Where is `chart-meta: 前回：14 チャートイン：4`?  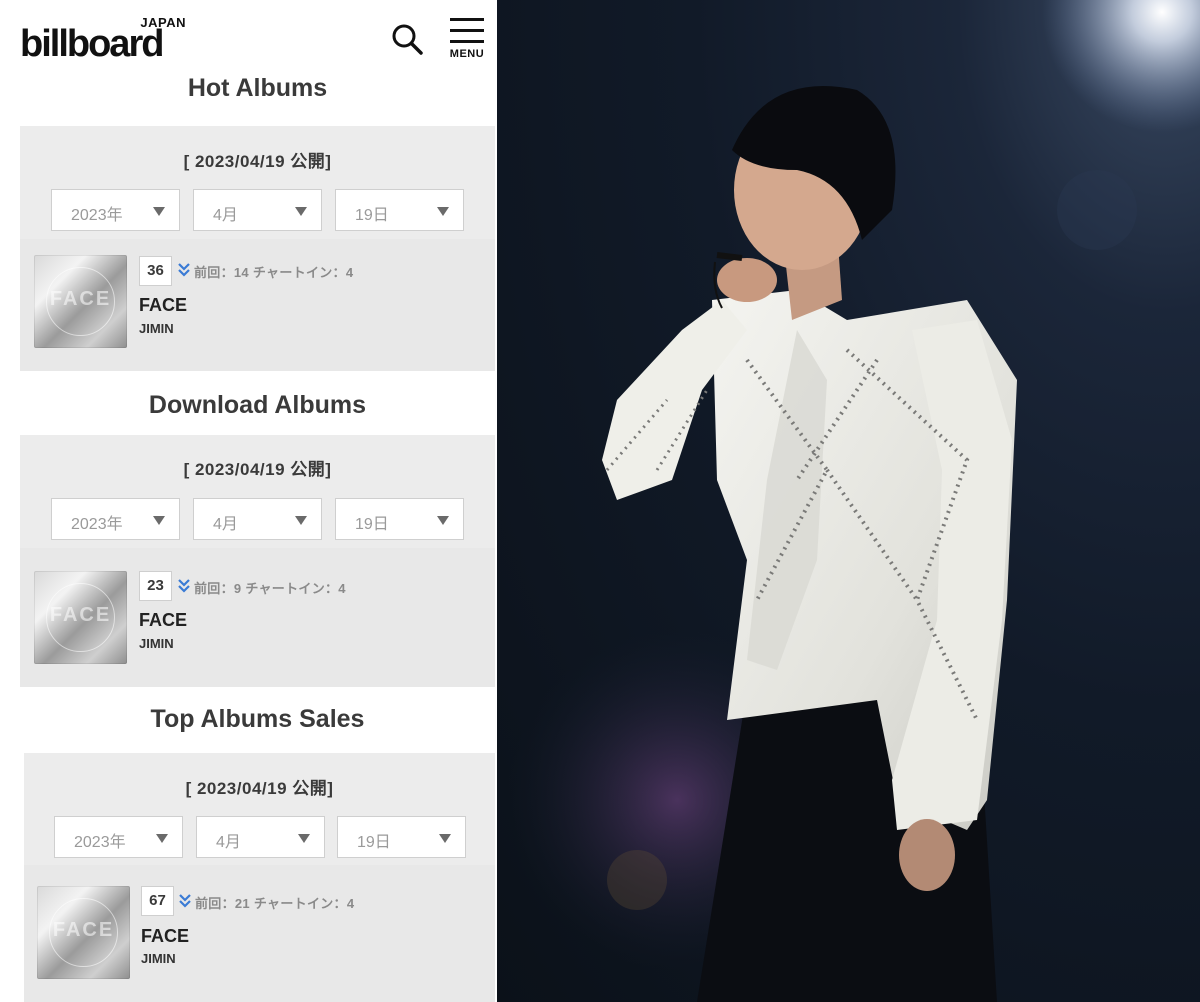 chart-meta: 前回：14 チャートイン：4 is located at coordinates (274, 272).